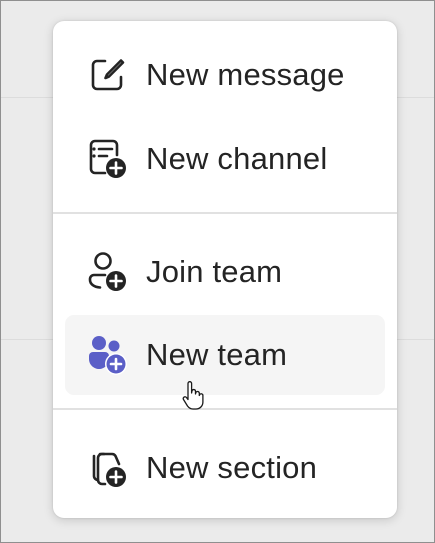 This screenshot has height=543, width=435. What do you see at coordinates (193, 396) in the screenshot?
I see `hand-cursor-icon` at bounding box center [193, 396].